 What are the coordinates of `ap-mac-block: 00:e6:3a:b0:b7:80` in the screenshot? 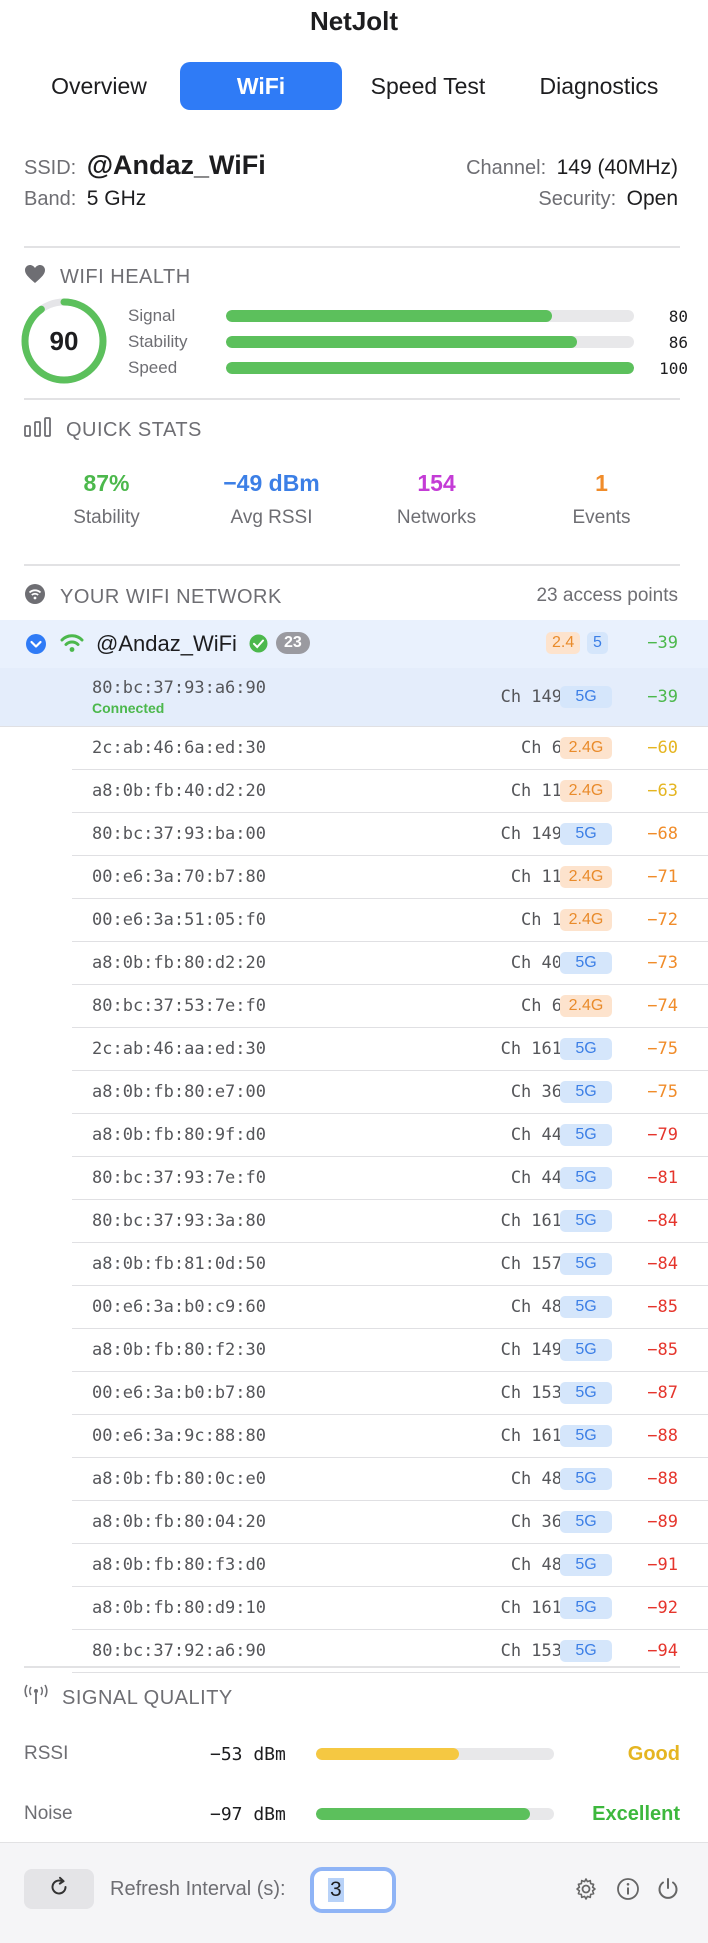 It's located at (179, 1393).